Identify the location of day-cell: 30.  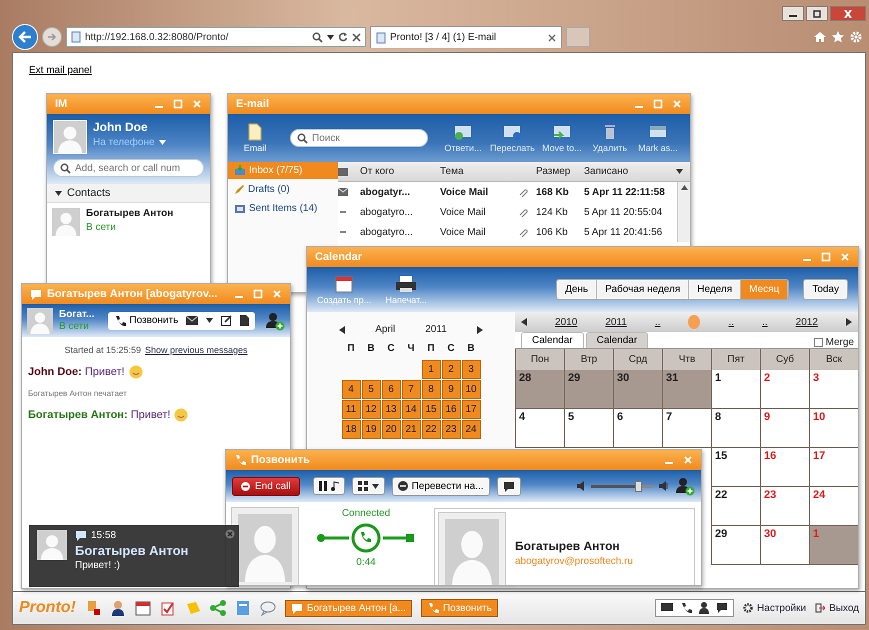
(637, 389).